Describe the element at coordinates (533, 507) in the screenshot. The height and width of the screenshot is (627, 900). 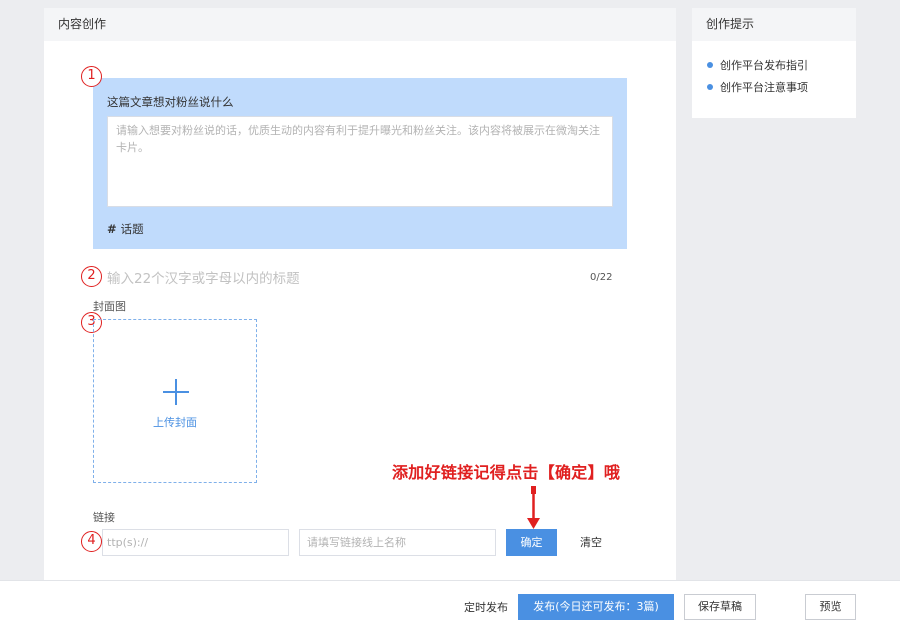
I see `arrow-down-icon` at that location.